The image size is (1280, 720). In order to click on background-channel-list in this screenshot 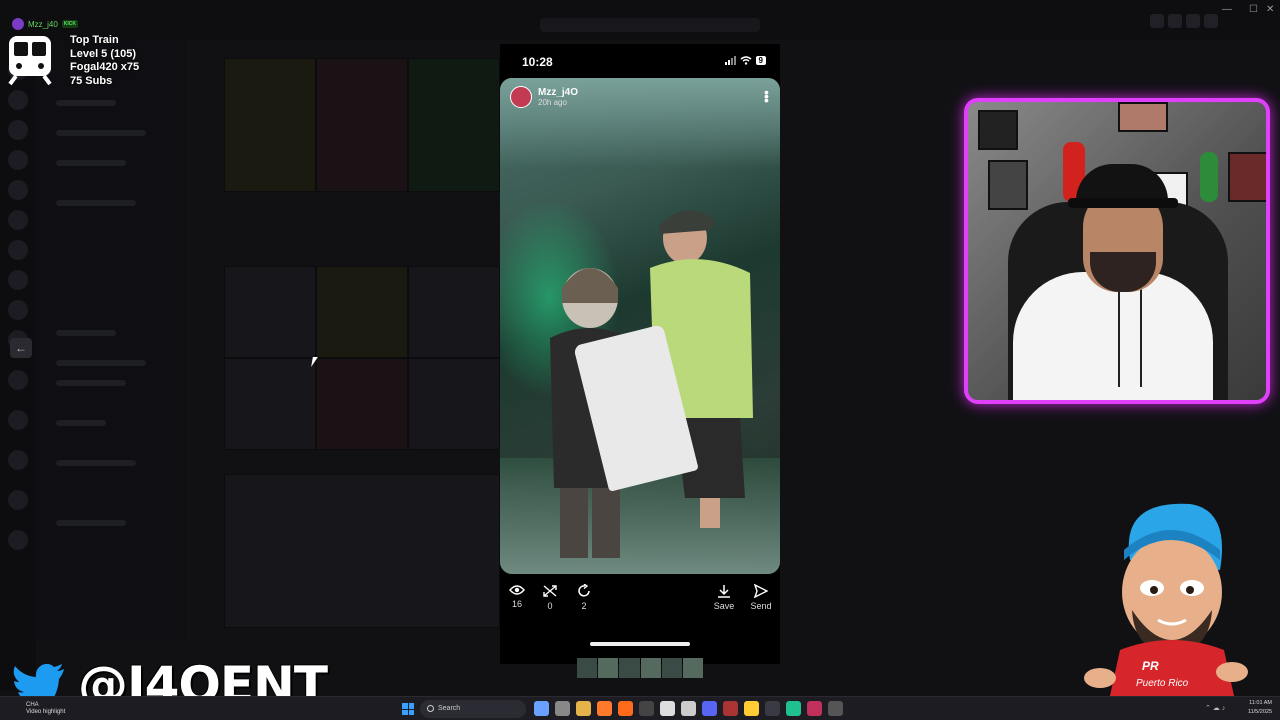, I will do `click(111, 340)`.